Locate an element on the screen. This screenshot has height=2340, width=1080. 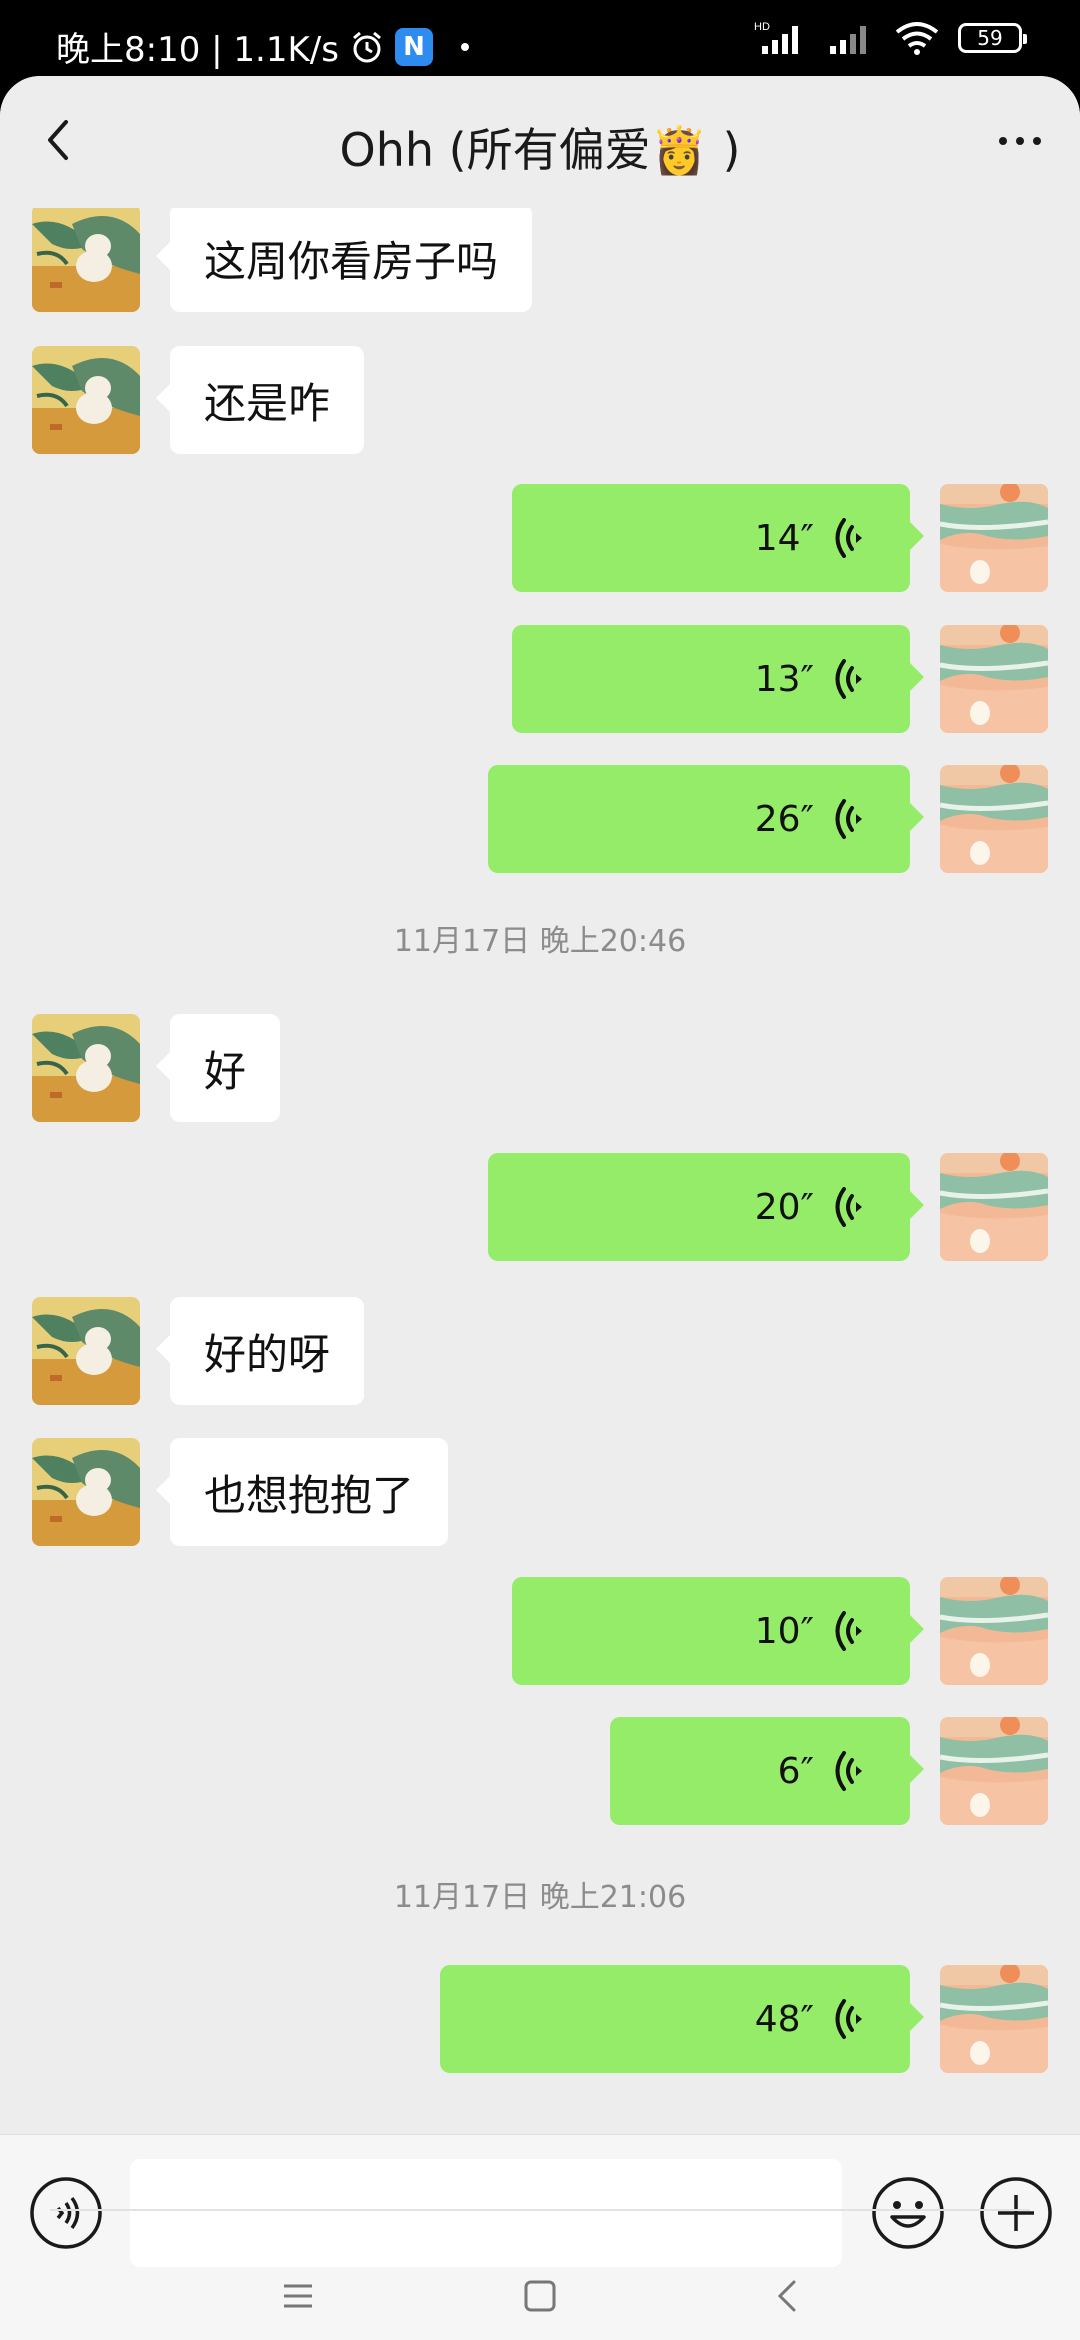
message-text: 这周你看房子吗 is located at coordinates (351, 261).